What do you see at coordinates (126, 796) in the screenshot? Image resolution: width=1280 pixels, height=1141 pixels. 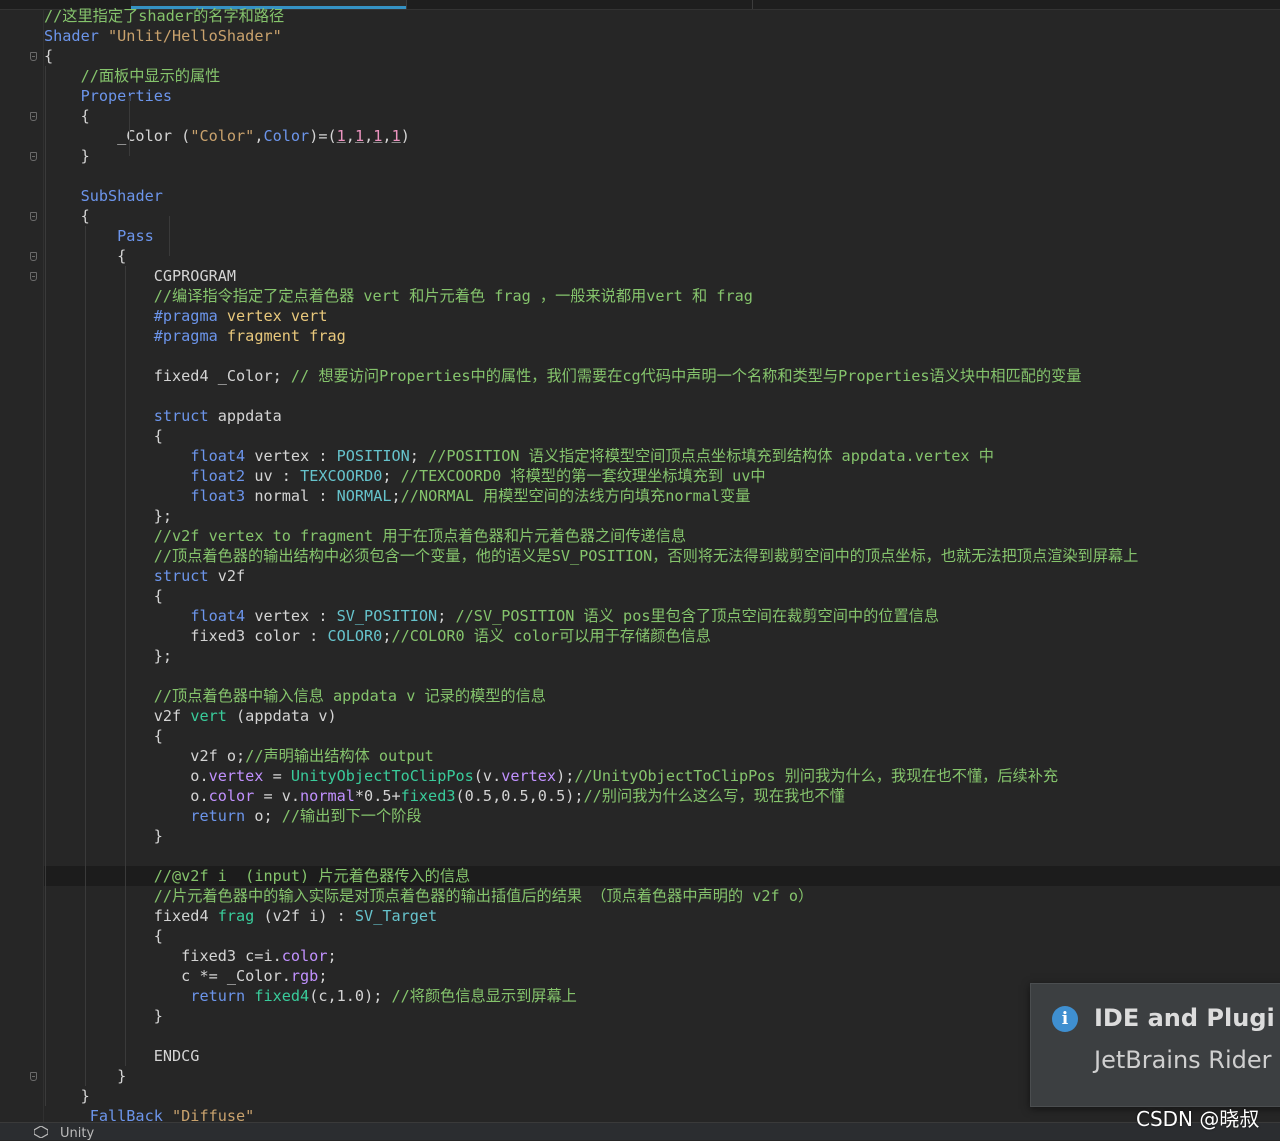 I see `code-token: o.` at bounding box center [126, 796].